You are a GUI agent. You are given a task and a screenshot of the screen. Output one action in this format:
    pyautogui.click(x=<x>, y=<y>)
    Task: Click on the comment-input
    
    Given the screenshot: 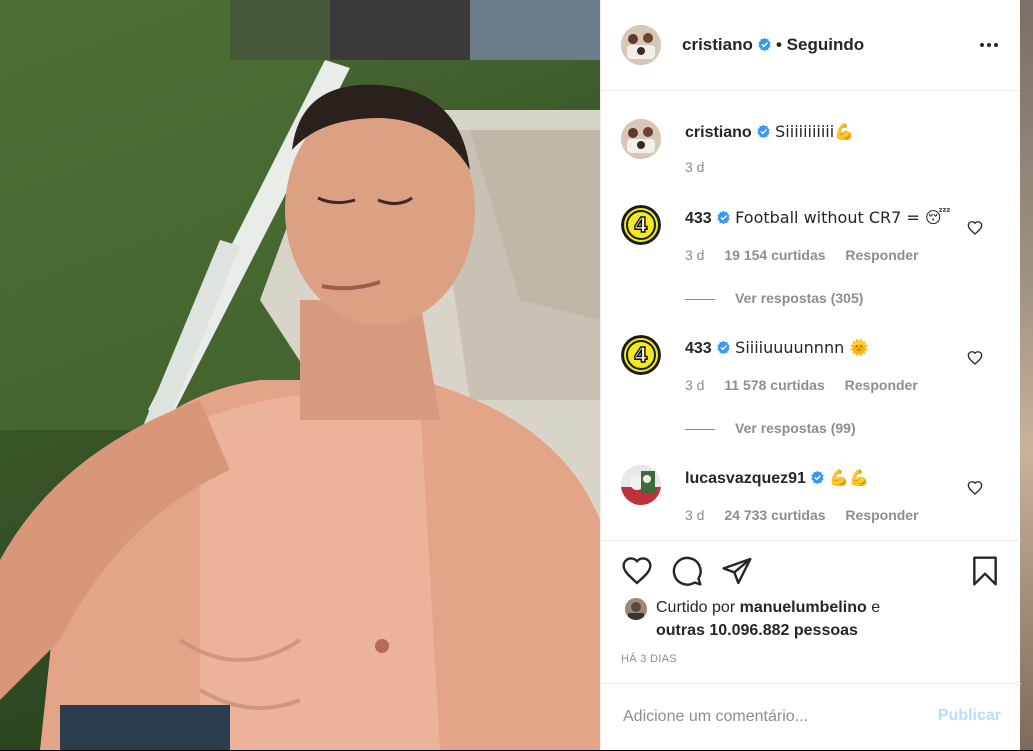 What is the action you would take?
    pyautogui.click(x=768, y=717)
    